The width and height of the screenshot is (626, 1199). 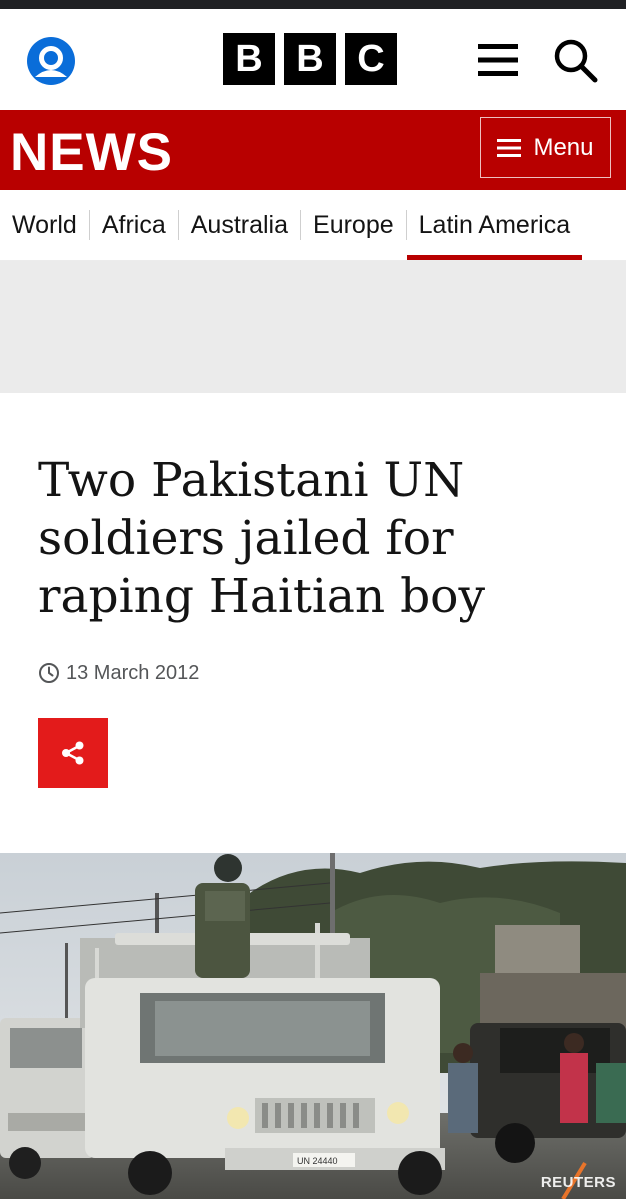 What do you see at coordinates (563, 147) in the screenshot?
I see `menu-label: Menu` at bounding box center [563, 147].